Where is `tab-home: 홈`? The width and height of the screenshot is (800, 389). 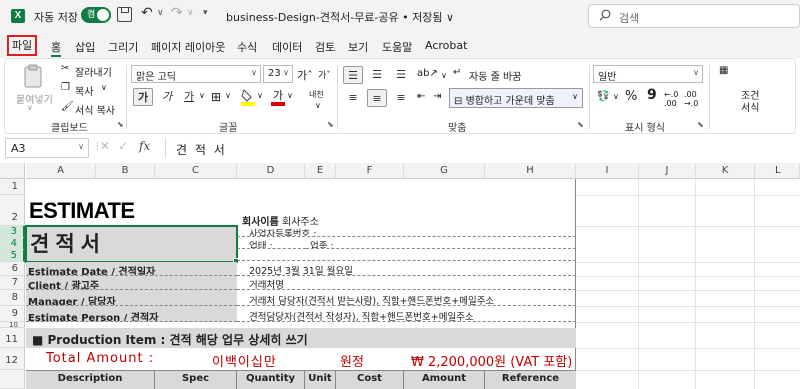 tab-home: 홈 is located at coordinates (56, 48).